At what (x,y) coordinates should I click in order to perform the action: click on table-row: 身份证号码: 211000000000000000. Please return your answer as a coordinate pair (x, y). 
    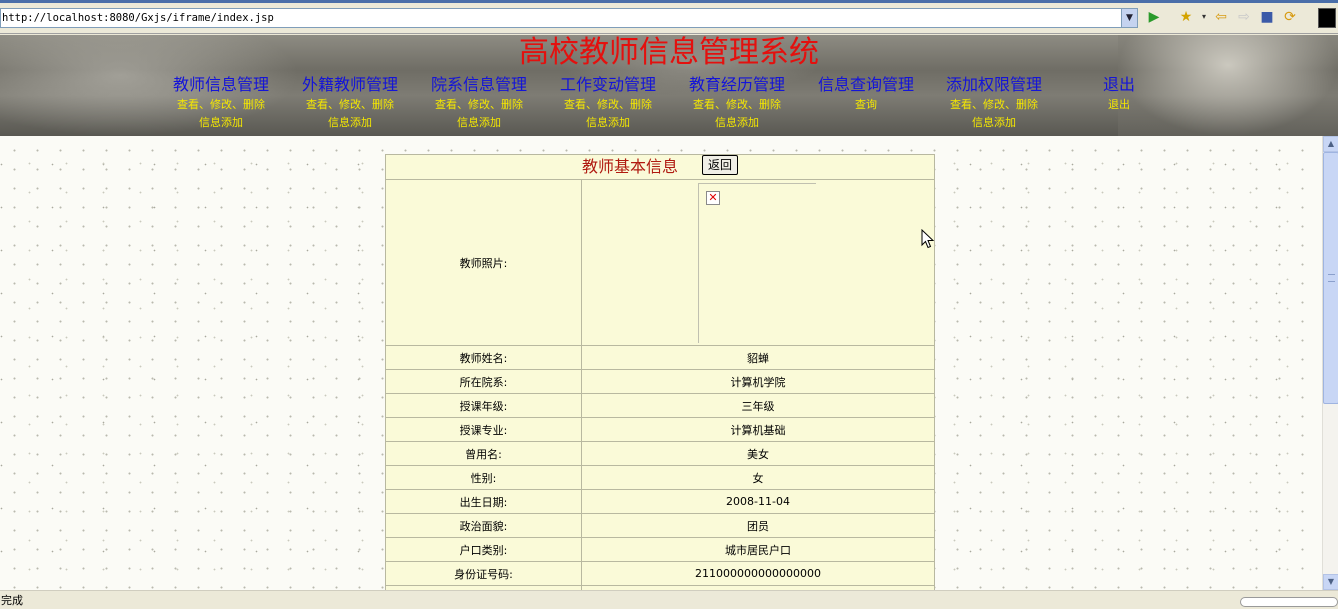
    Looking at the image, I should click on (660, 573).